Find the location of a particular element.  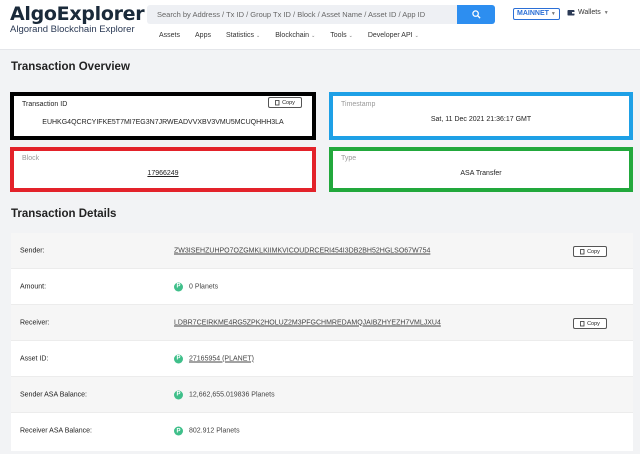

wallets-label: Wallets is located at coordinates (589, 12).